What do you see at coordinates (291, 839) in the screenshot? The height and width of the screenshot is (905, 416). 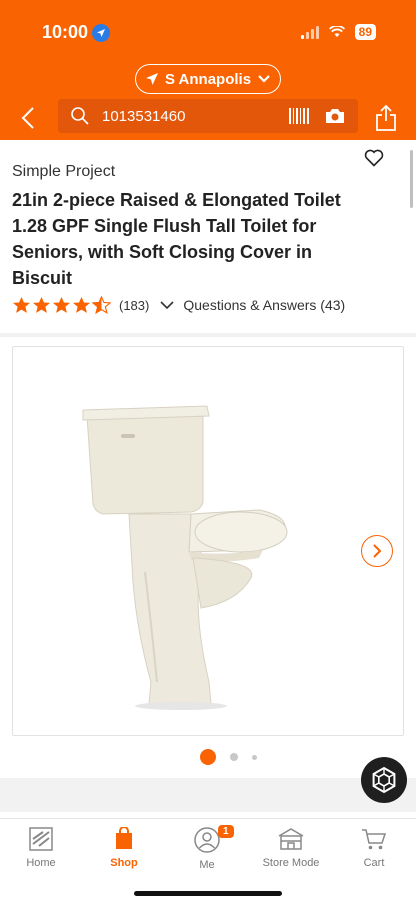 I see `store-icon` at bounding box center [291, 839].